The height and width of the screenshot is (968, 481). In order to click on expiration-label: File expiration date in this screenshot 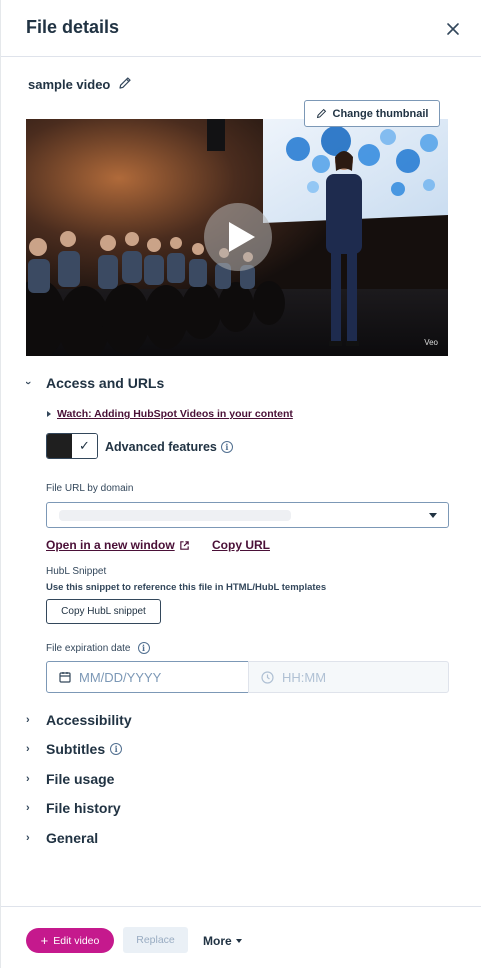, I will do `click(88, 648)`.